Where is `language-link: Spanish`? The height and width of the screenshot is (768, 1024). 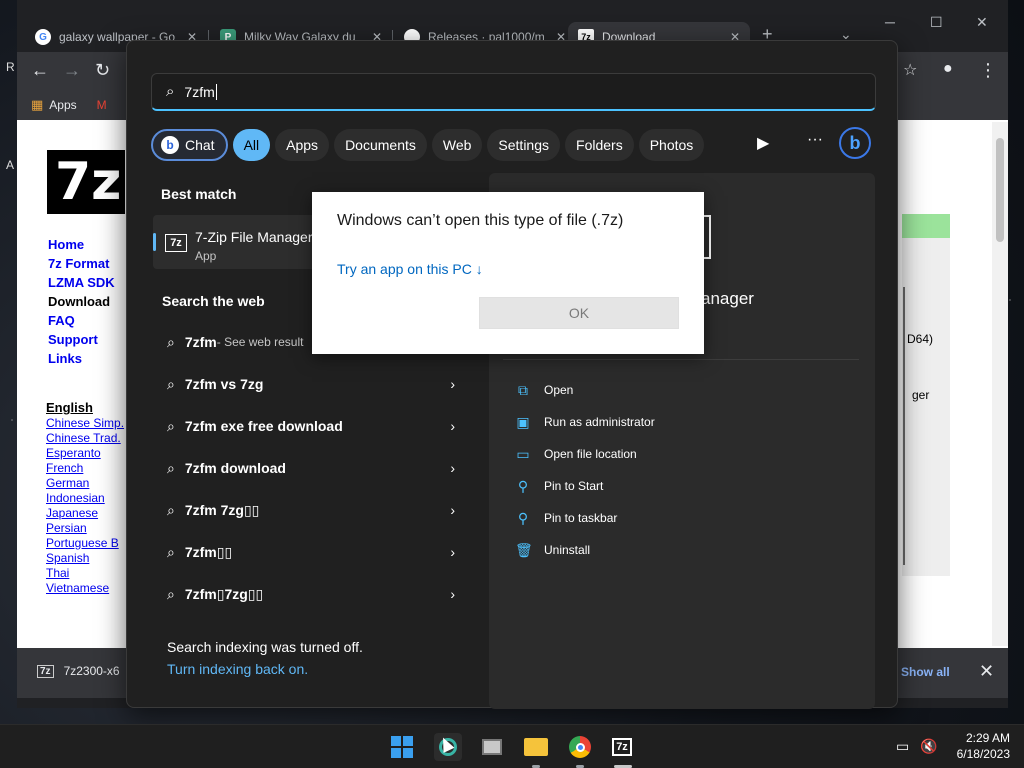 language-link: Spanish is located at coordinates (85, 558).